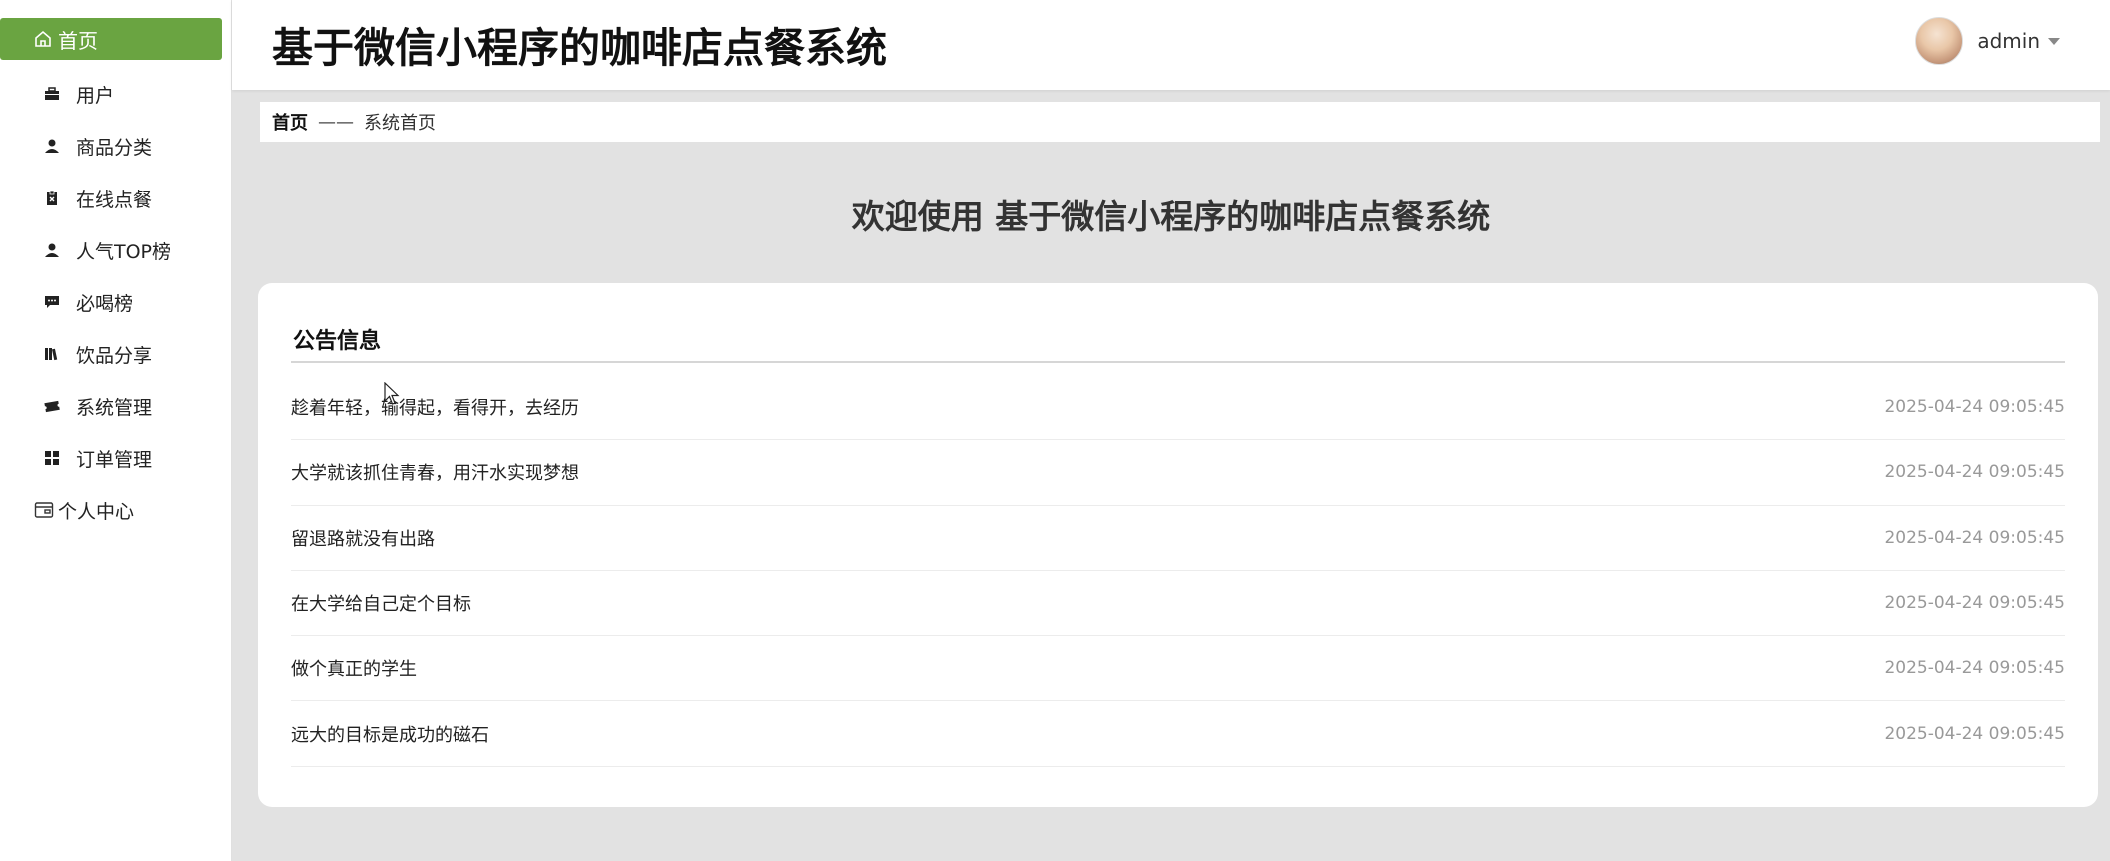  What do you see at coordinates (1178, 362) in the screenshot?
I see `divider` at bounding box center [1178, 362].